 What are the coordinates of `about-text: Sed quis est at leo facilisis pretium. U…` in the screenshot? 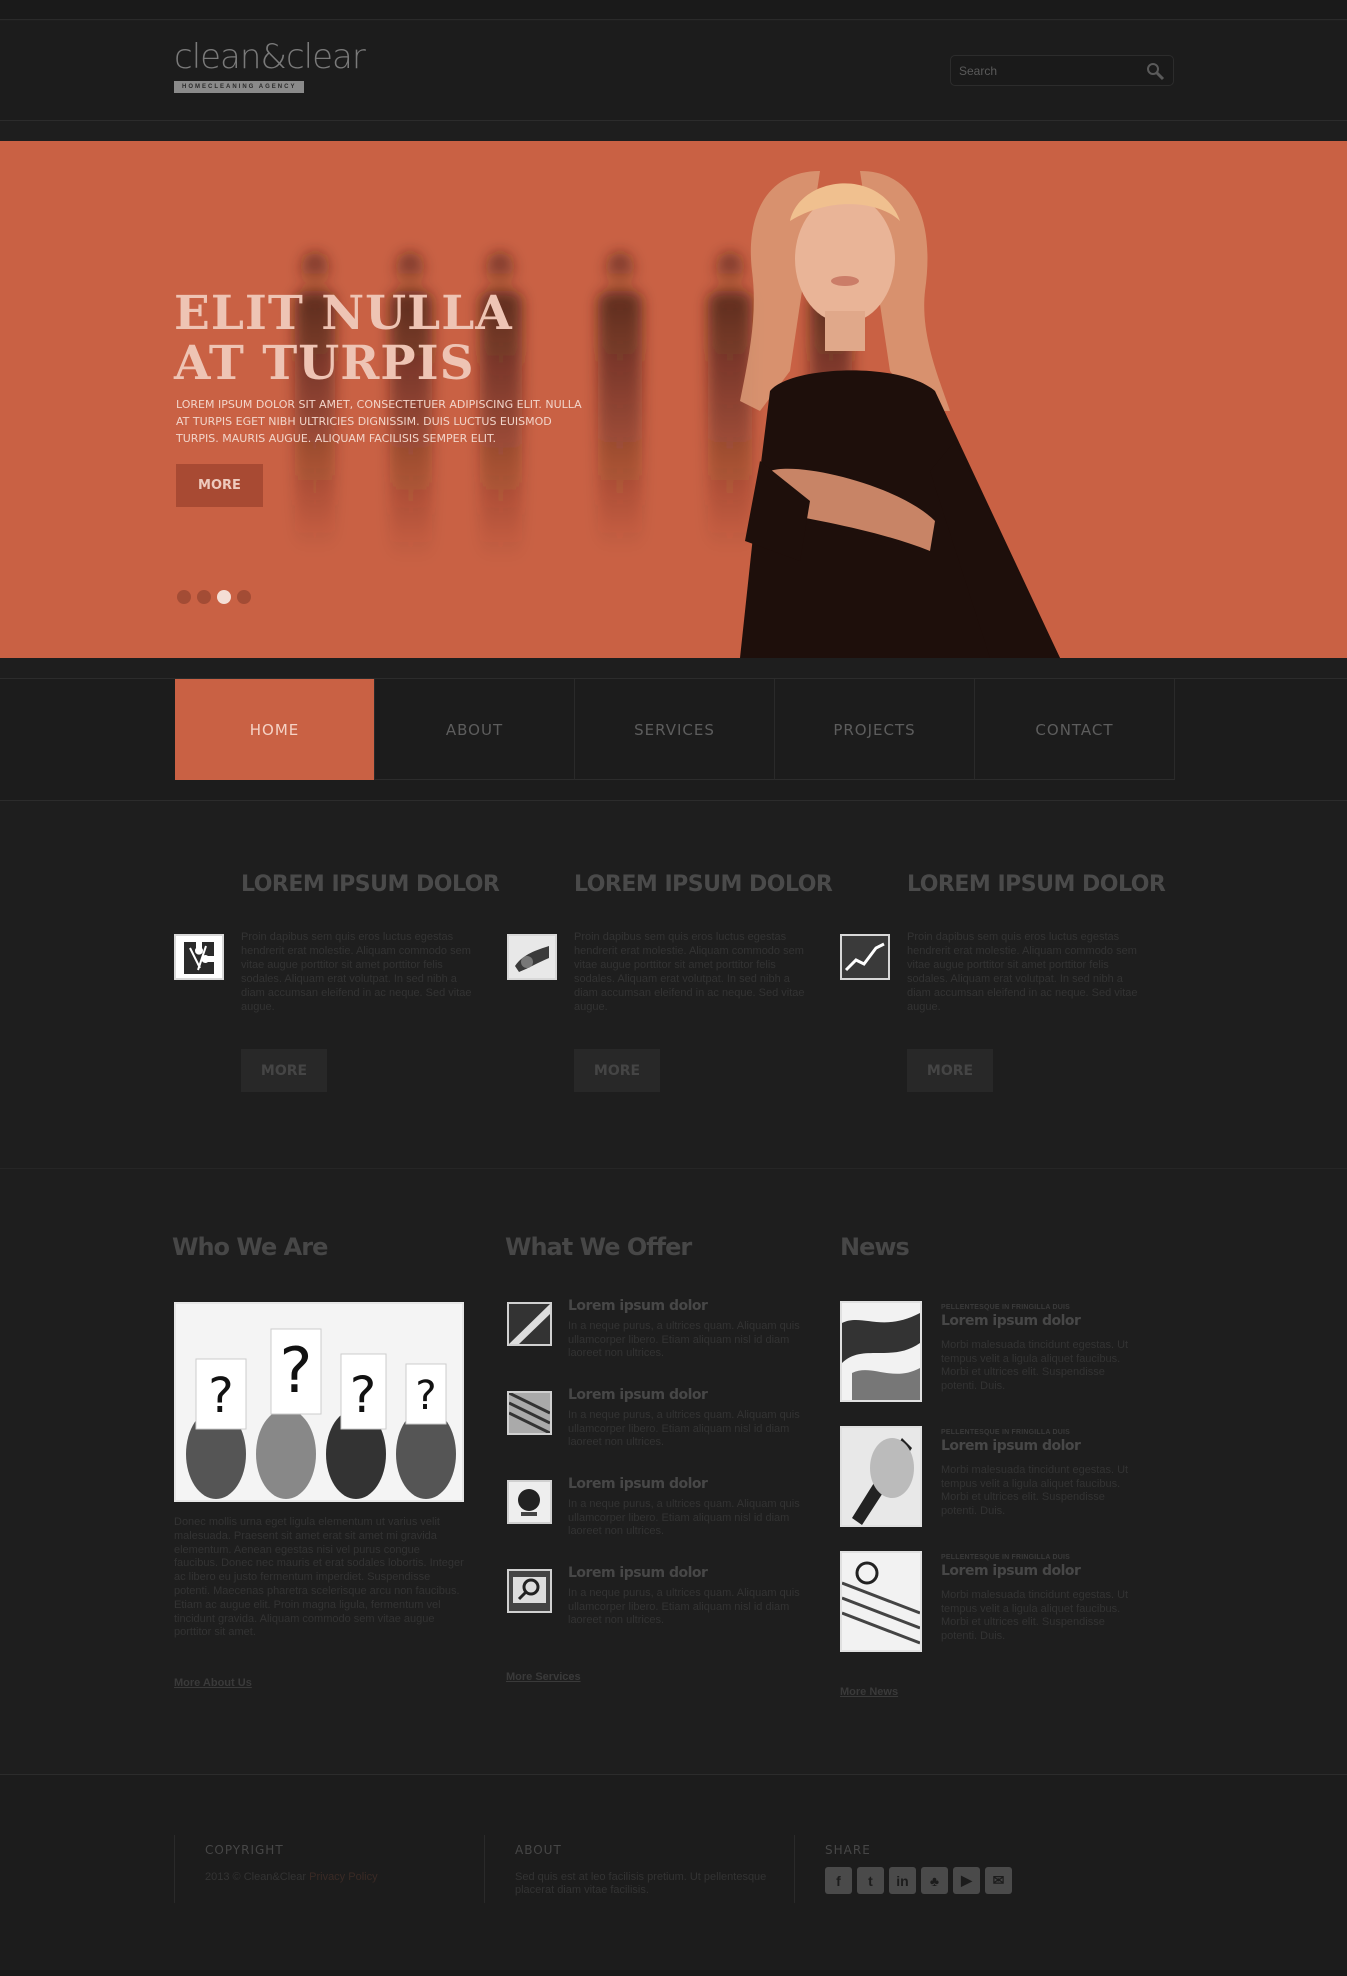 It's located at (641, 1883).